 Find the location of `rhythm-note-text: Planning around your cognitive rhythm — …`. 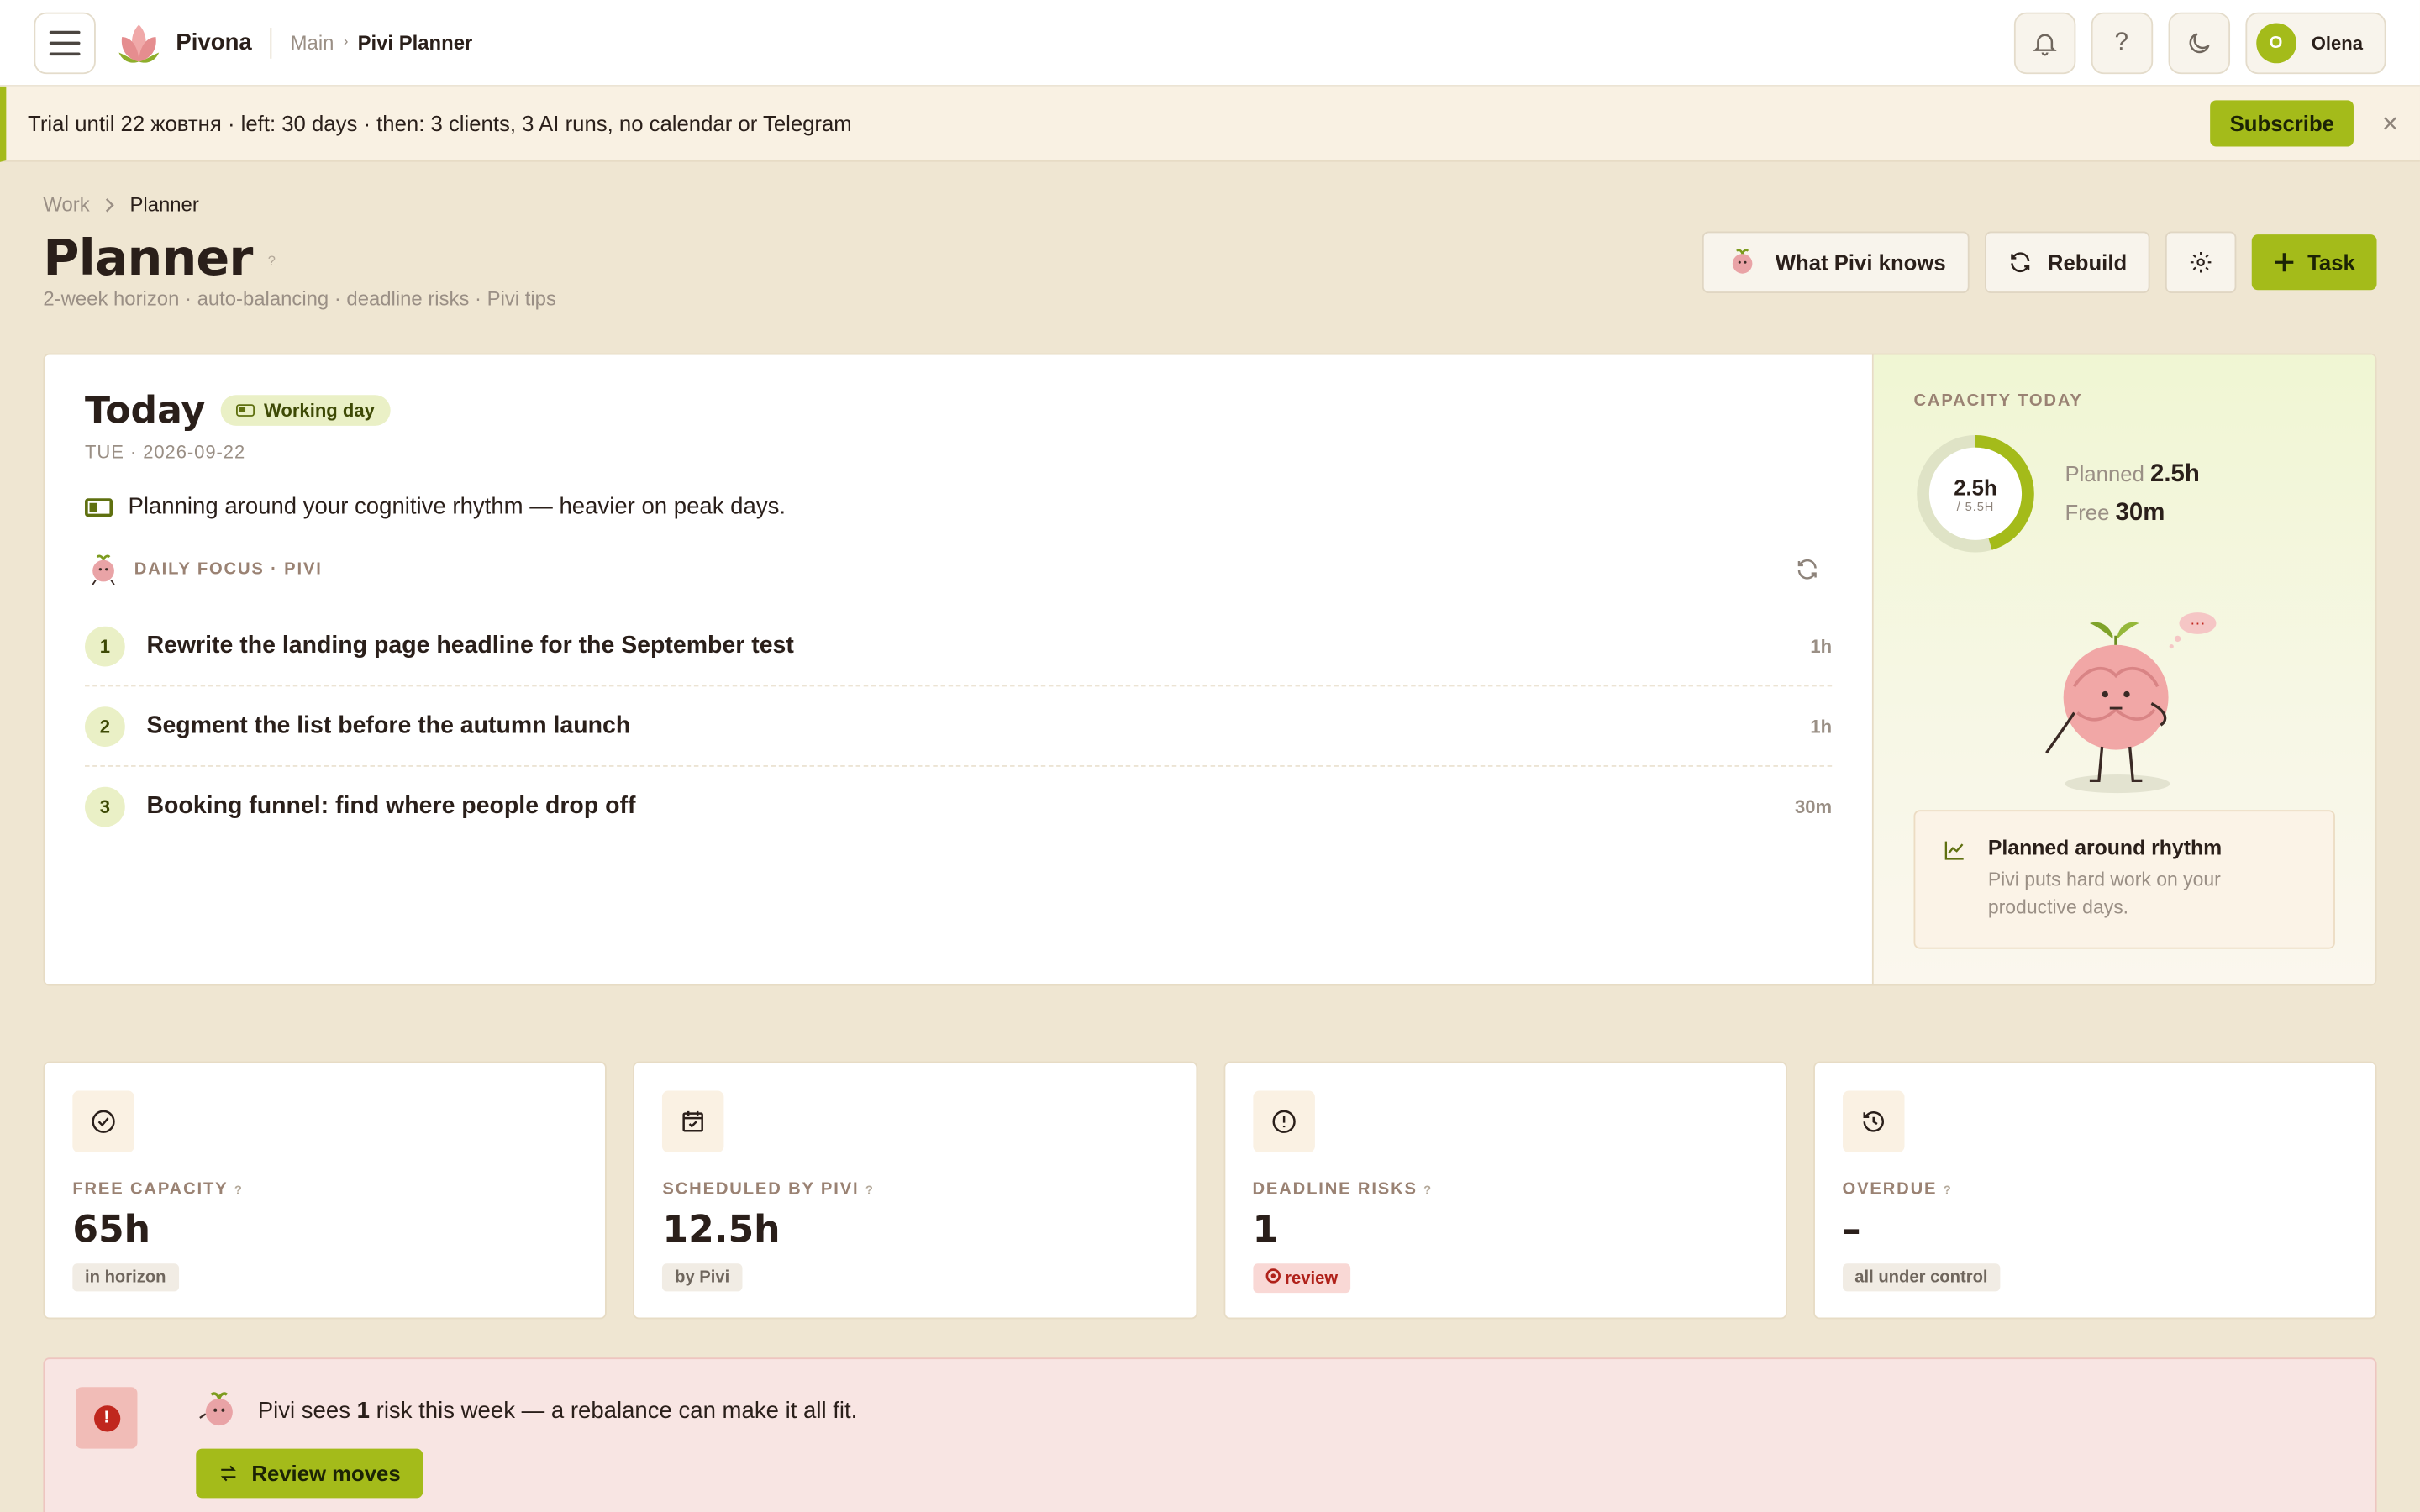

rhythm-note-text: Planning around your cognitive rhythm — … is located at coordinates (457, 506).